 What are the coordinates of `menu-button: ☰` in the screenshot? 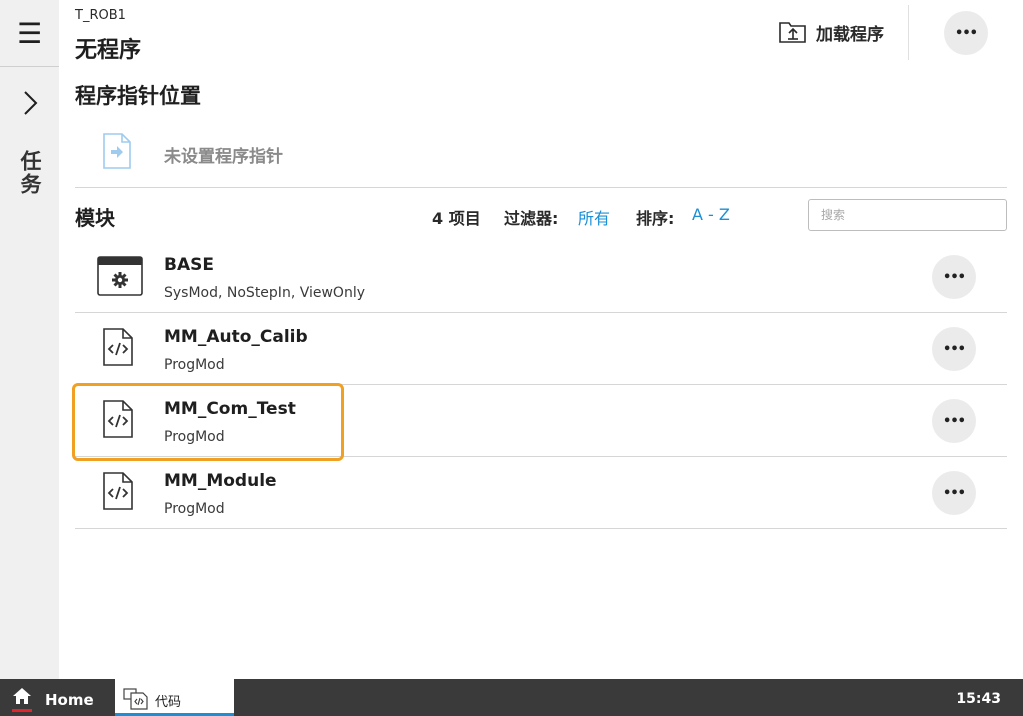 It's located at (29, 33).